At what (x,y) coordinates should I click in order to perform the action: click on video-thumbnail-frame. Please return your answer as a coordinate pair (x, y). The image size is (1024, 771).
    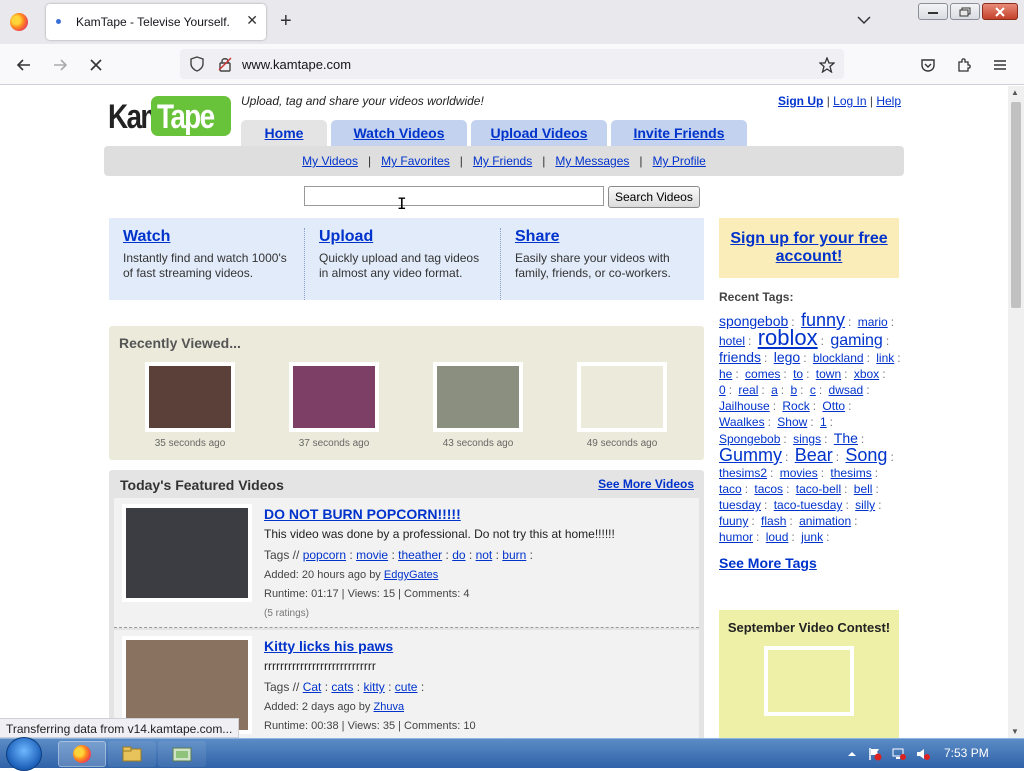
    Looking at the image, I should click on (187, 553).